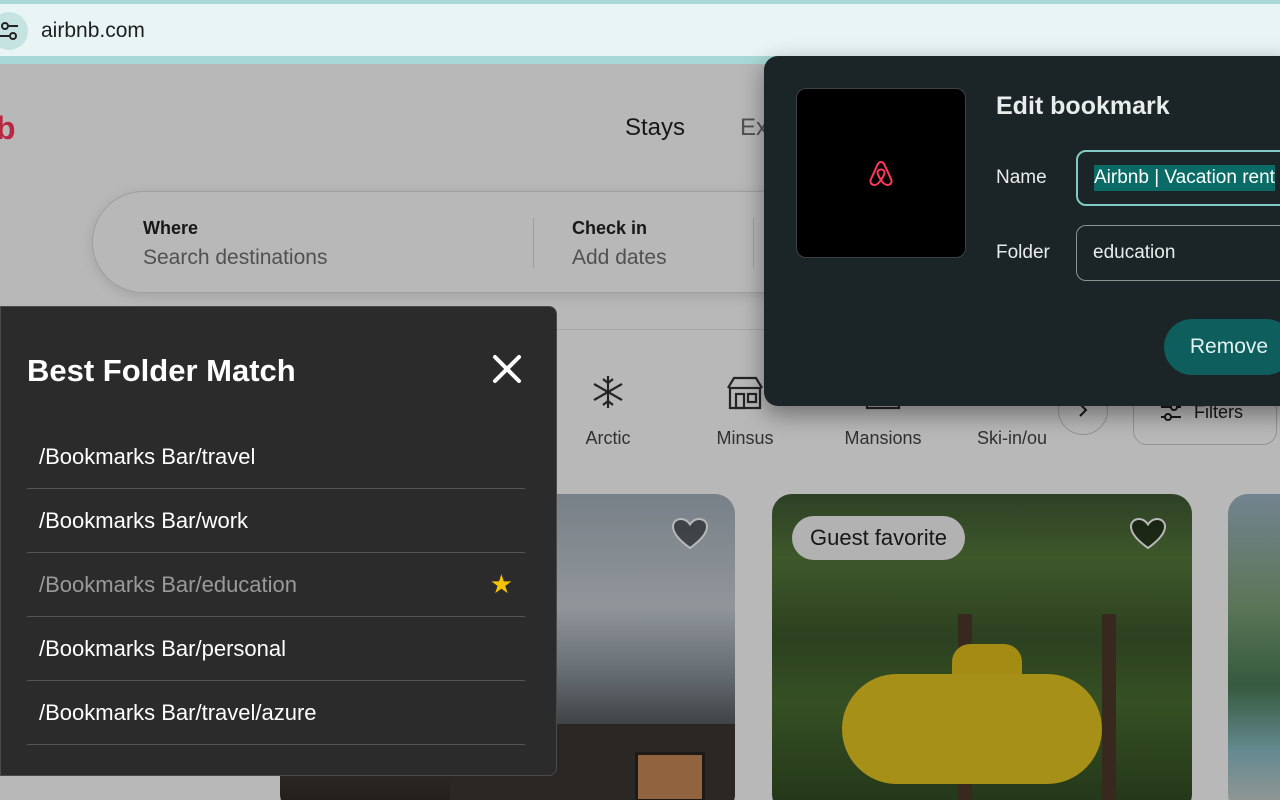 The width and height of the screenshot is (1280, 800). I want to click on tune-icon, so click(14, 31).